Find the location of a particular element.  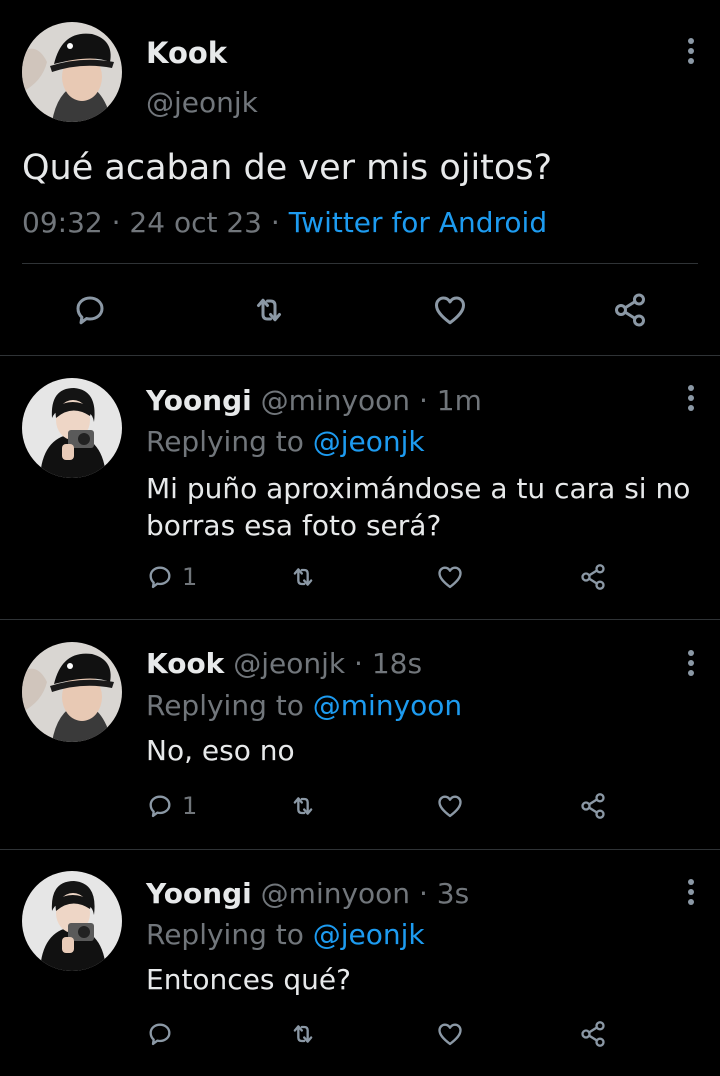

reply-header: Yoongi @minyoon · 1m is located at coordinates (314, 400).